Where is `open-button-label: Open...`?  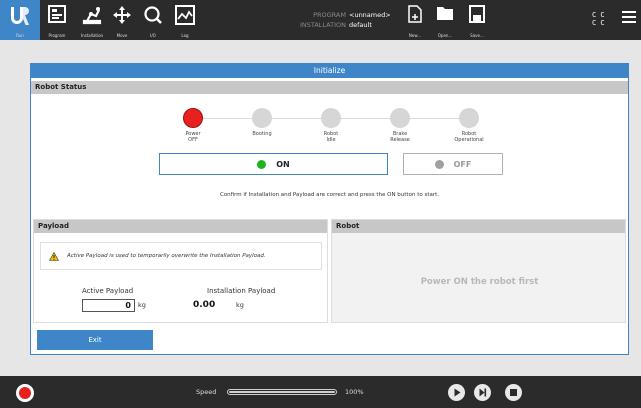
open-button-label: Open... is located at coordinates (445, 35).